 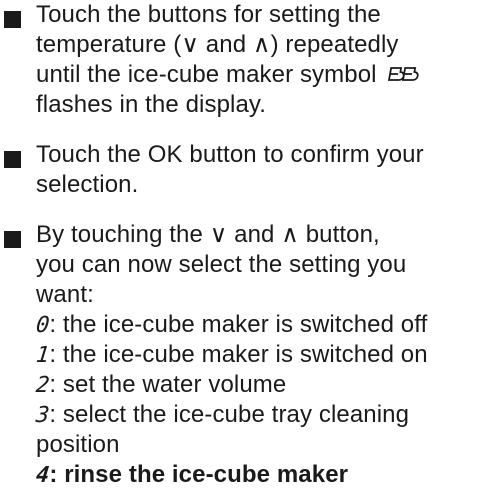 I want to click on text-line-with-icon: until the ice-cube maker symbol, so click(x=256, y=75).